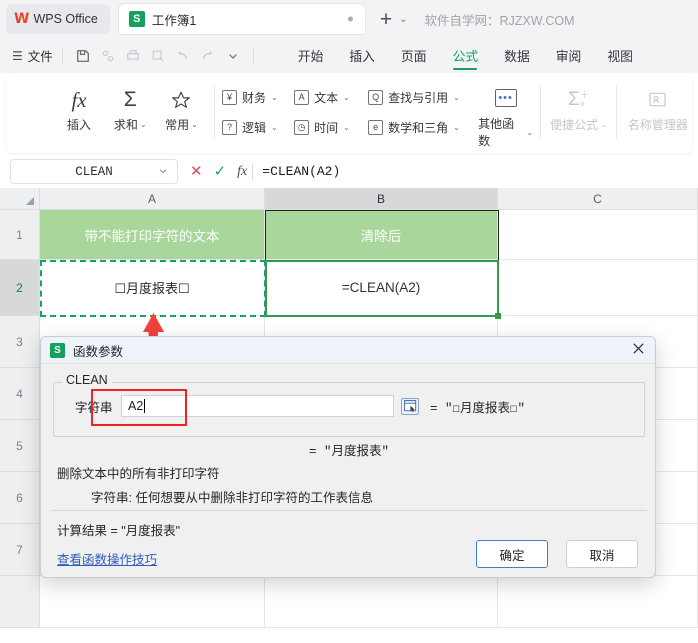 This screenshot has width=698, height=643. What do you see at coordinates (196, 171) in the screenshot?
I see `cancel-formula-icon: ✕` at bounding box center [196, 171].